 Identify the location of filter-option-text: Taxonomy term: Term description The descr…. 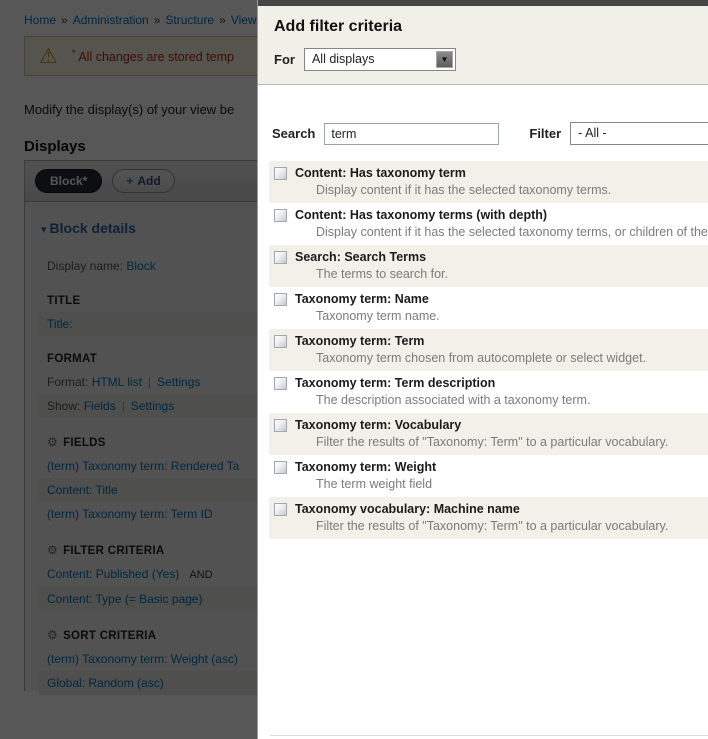
(442, 391).